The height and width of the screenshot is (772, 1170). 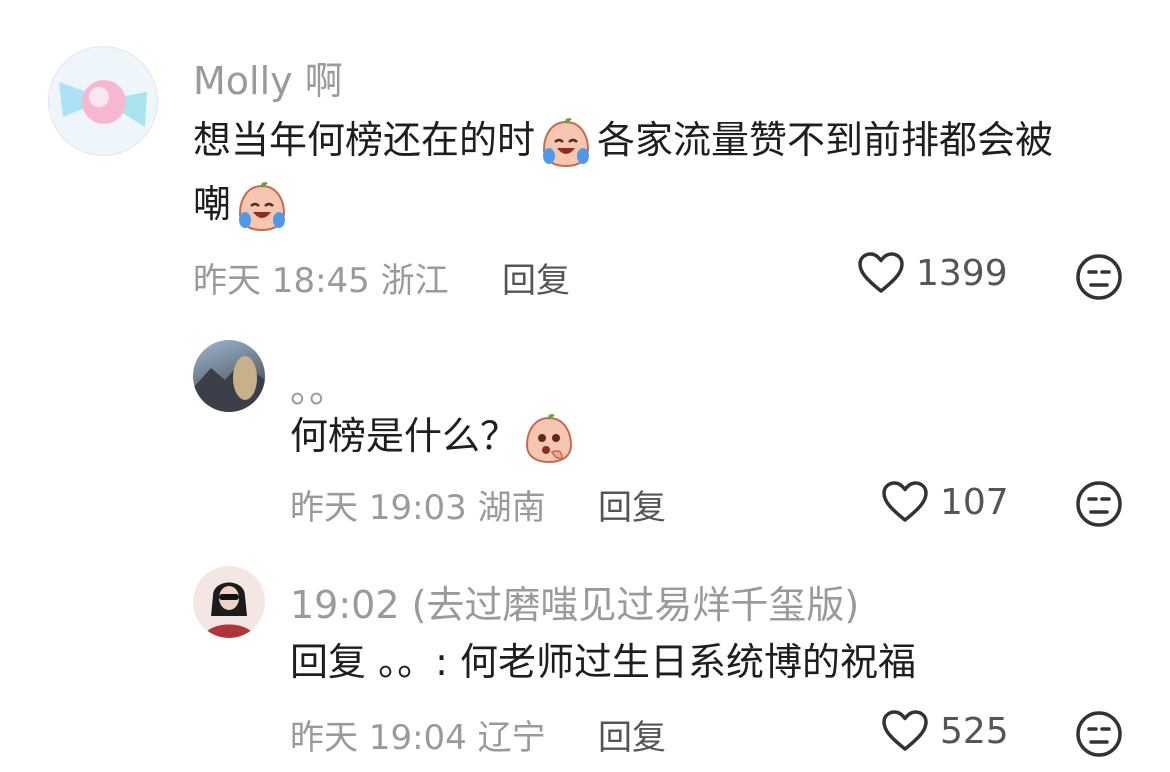 What do you see at coordinates (710, 436) in the screenshot?
I see `comment-text: 何榜是什么？` at bounding box center [710, 436].